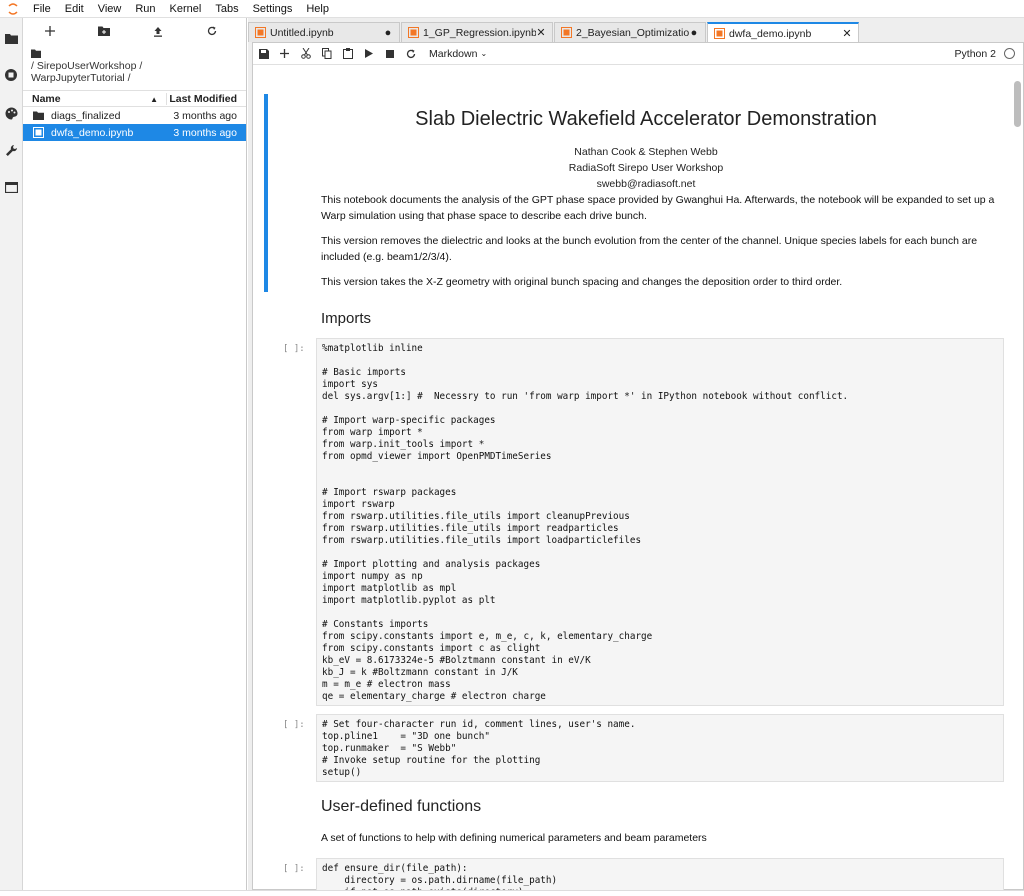 The width and height of the screenshot is (1024, 896). Describe the element at coordinates (11, 75) in the screenshot. I see `running-icon` at that location.